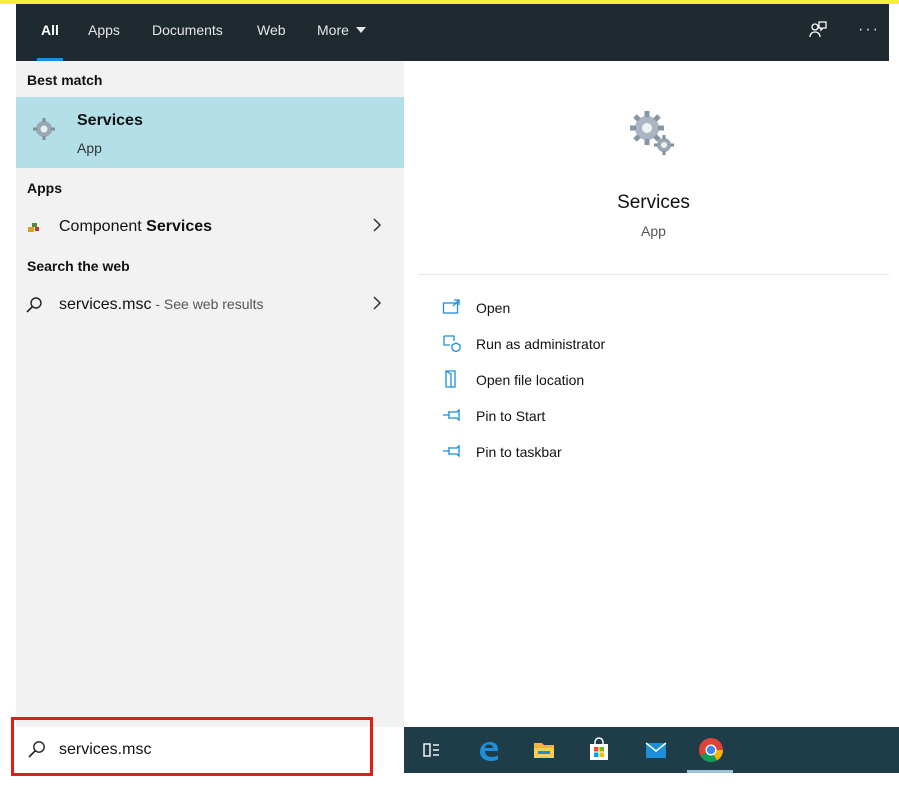 Image resolution: width=899 pixels, height=797 pixels. I want to click on open-action: Open, so click(652, 309).